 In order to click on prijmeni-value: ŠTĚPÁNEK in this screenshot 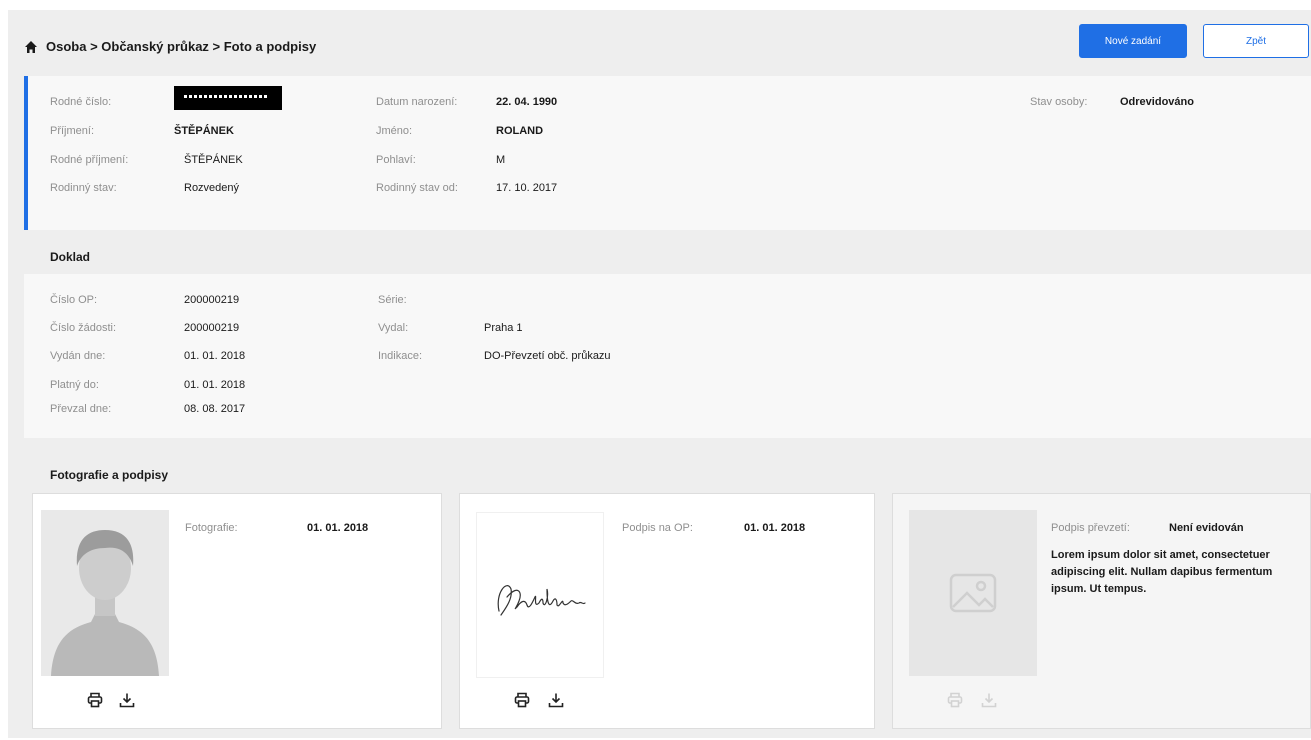, I will do `click(204, 131)`.